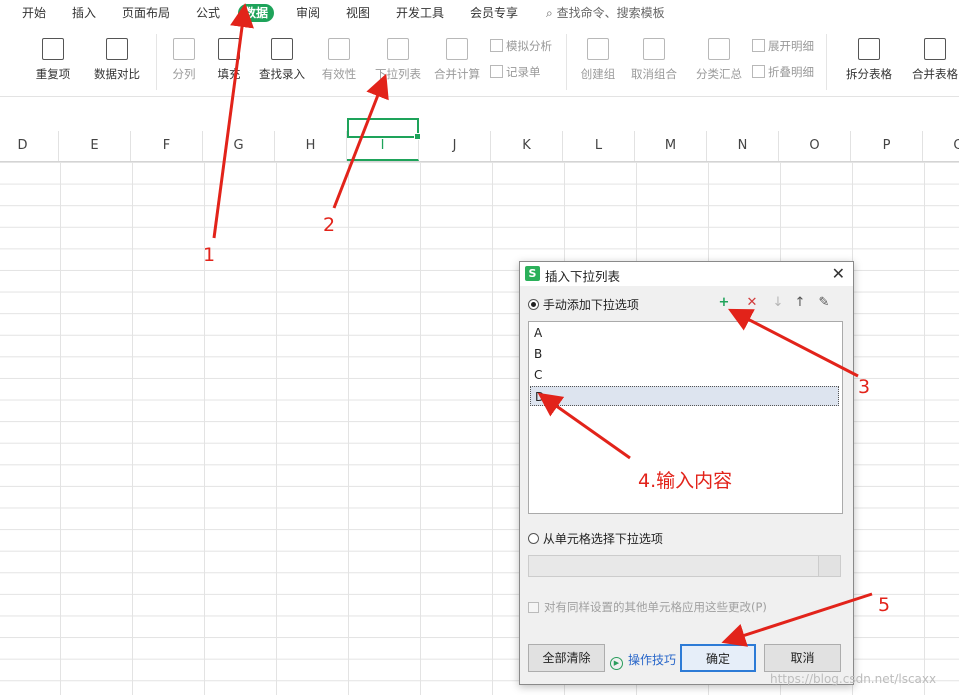 This screenshot has width=959, height=695. What do you see at coordinates (853, 679) in the screenshot?
I see `watermark: https://blog.csdn.net/lscaxx` at bounding box center [853, 679].